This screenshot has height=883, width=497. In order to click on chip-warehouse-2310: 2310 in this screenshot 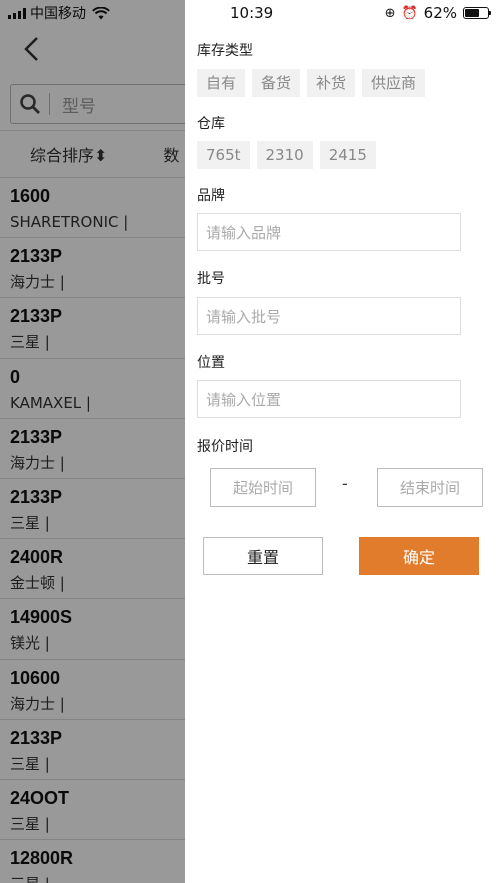, I will do `click(284, 155)`.